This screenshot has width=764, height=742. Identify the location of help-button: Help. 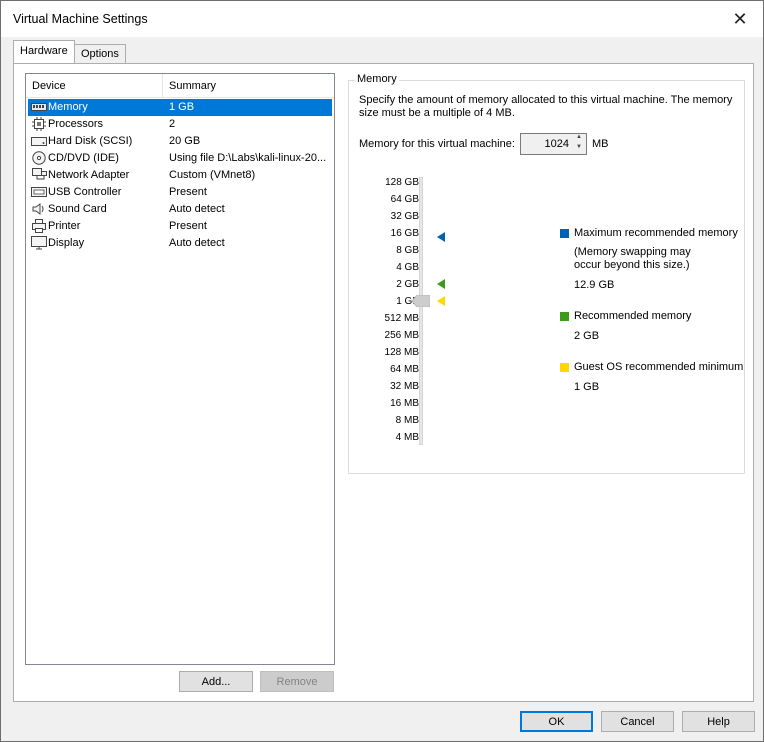
(718, 721).